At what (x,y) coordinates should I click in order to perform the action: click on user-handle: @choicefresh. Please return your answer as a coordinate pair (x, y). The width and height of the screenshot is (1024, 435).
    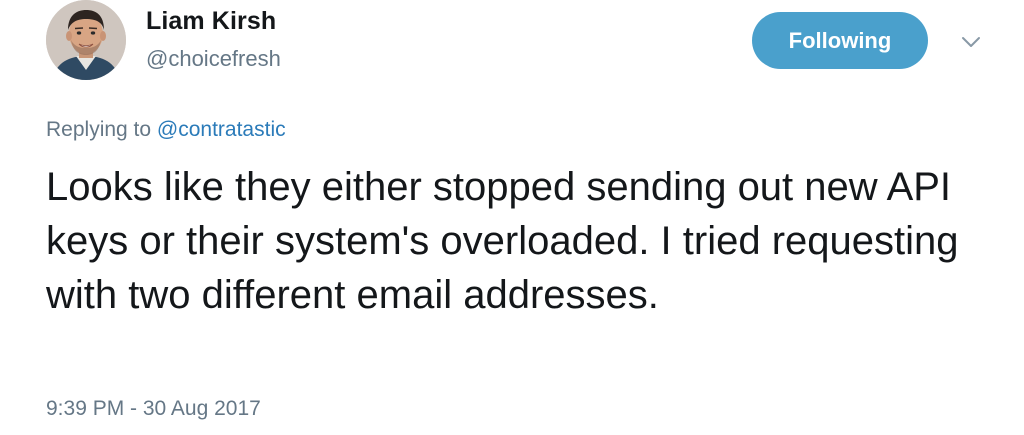
    Looking at the image, I should click on (213, 59).